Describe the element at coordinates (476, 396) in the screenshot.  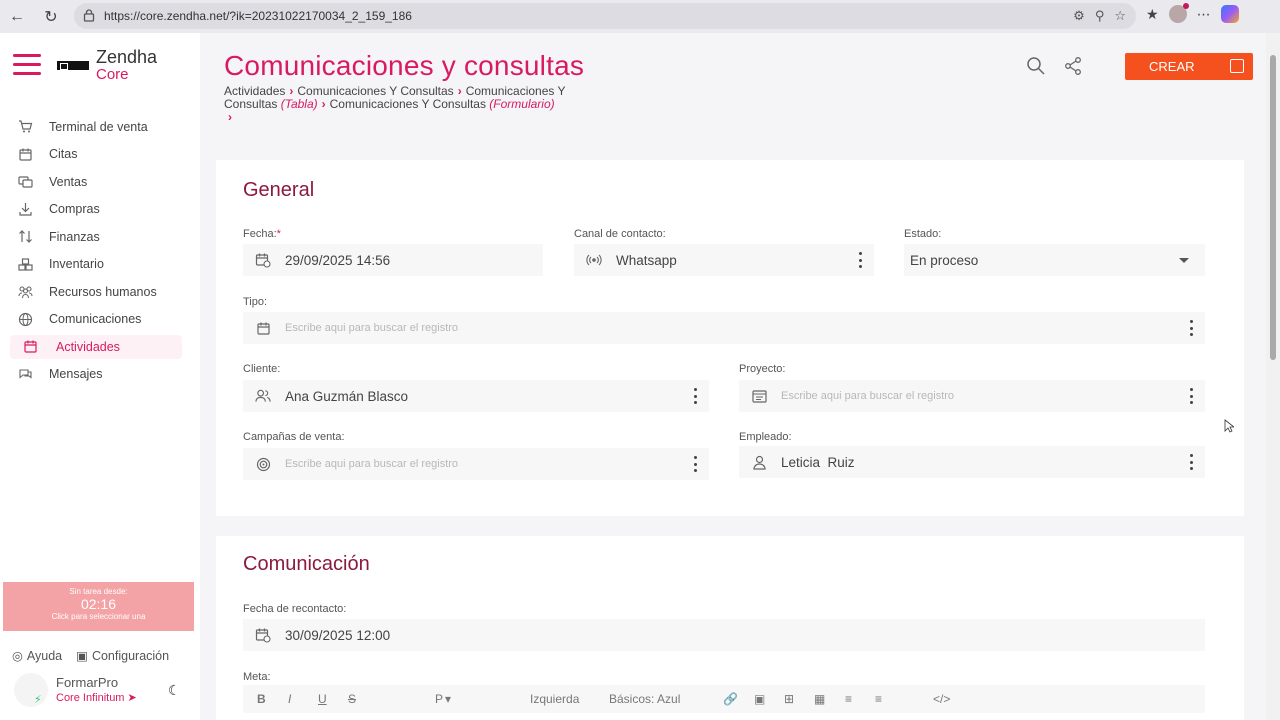
I see `cliente-field: Ana Guzmán Blasco` at that location.